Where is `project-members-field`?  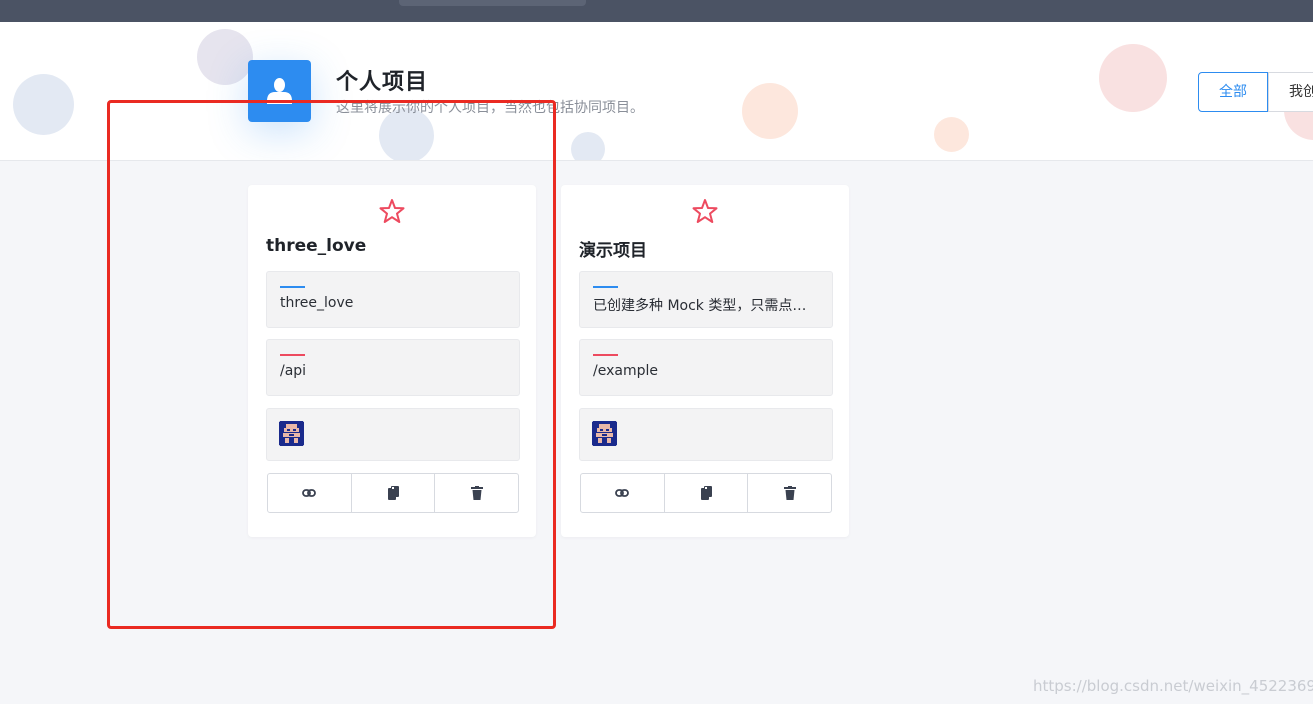
project-members-field is located at coordinates (706, 434).